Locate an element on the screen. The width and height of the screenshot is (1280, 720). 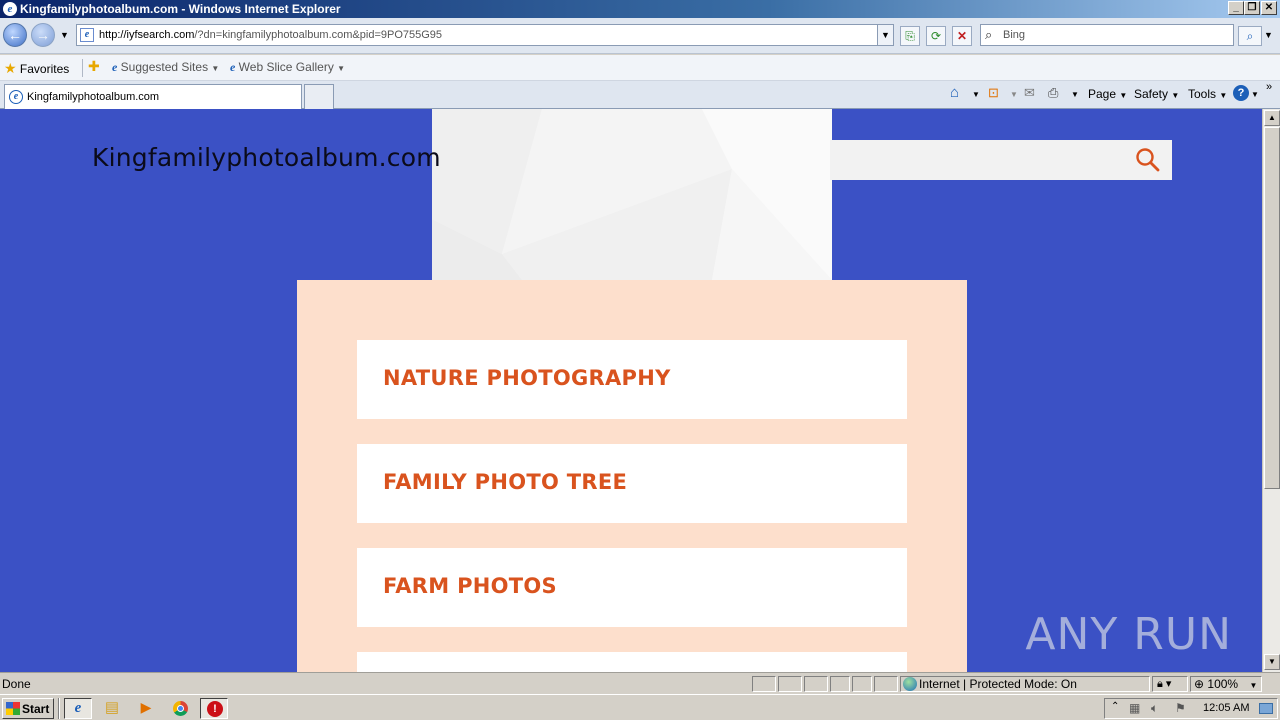
hero-image is located at coordinates (632, 194).